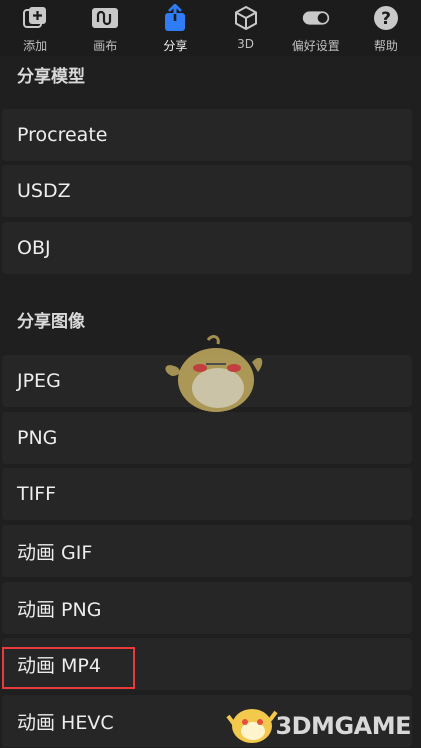 The image size is (421, 748). Describe the element at coordinates (245, 44) in the screenshot. I see `tool-3d-label: 3D` at that location.